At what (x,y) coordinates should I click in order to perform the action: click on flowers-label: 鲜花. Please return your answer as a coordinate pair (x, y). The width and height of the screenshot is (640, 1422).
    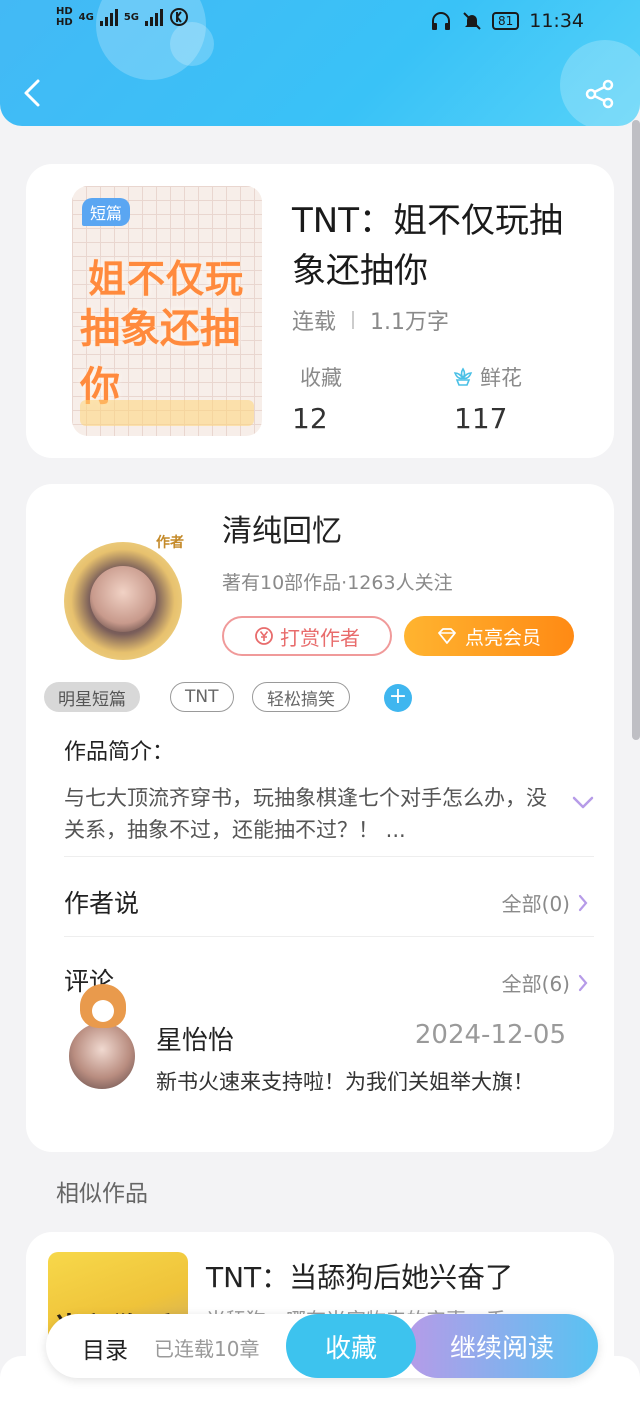
    Looking at the image, I should click on (487, 377).